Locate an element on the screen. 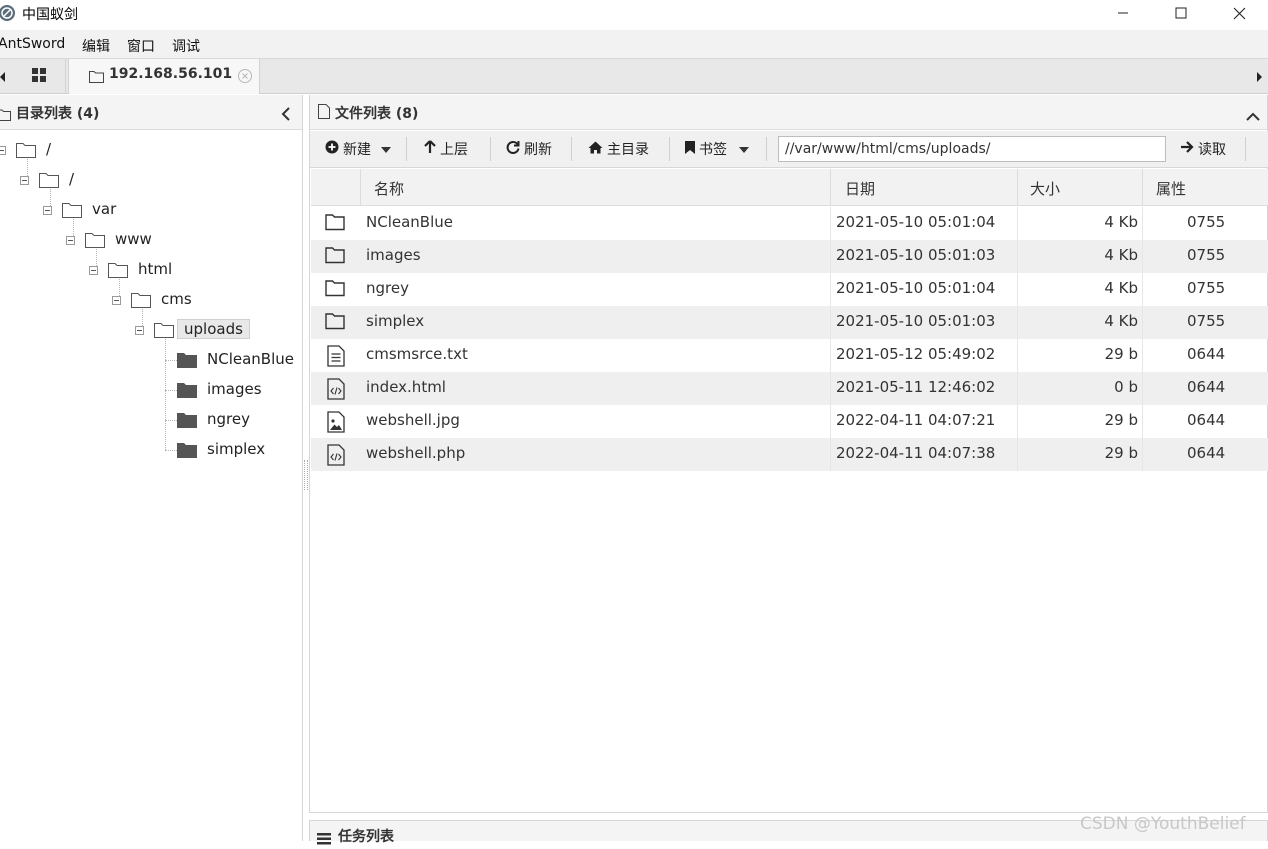  tree-node-uploads: uploads is located at coordinates (150, 330).